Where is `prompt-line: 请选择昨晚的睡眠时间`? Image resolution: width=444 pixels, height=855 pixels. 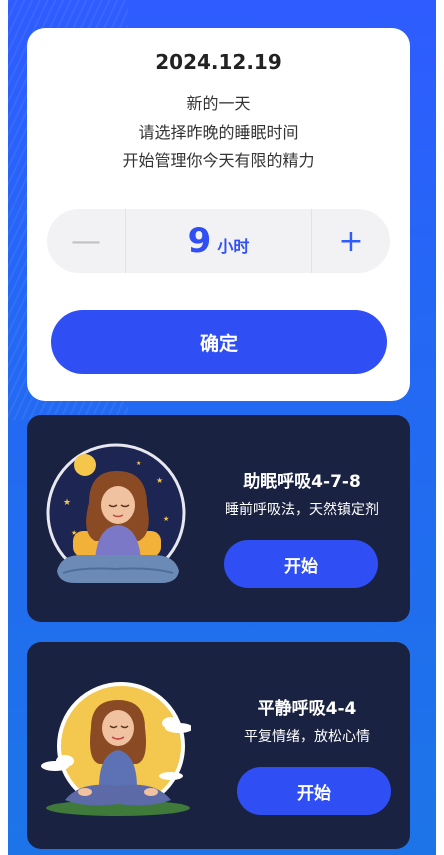 prompt-line: 请选择昨晚的睡眠时间 is located at coordinates (218, 132).